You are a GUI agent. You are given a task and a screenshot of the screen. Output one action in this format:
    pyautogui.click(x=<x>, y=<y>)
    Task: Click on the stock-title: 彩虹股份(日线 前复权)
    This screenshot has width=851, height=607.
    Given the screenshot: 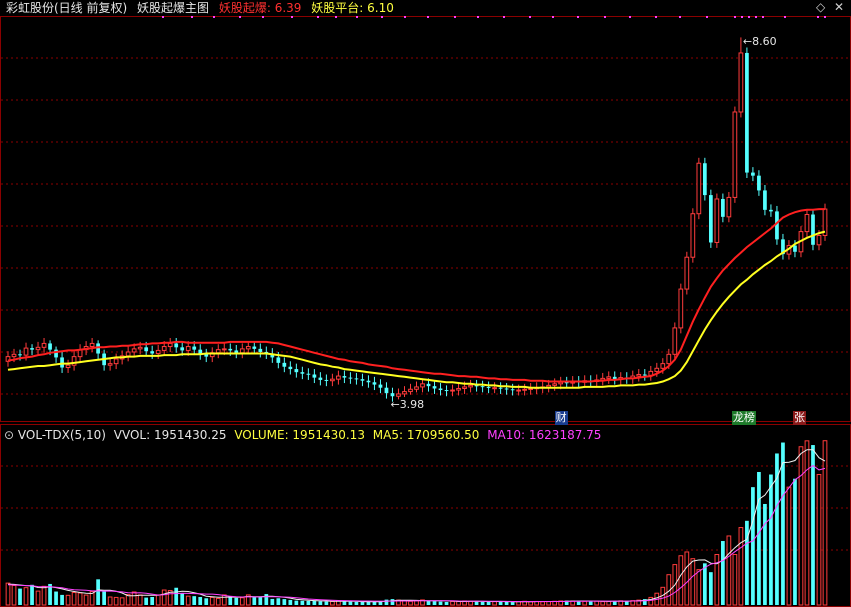 What is the action you would take?
    pyautogui.click(x=66, y=8)
    